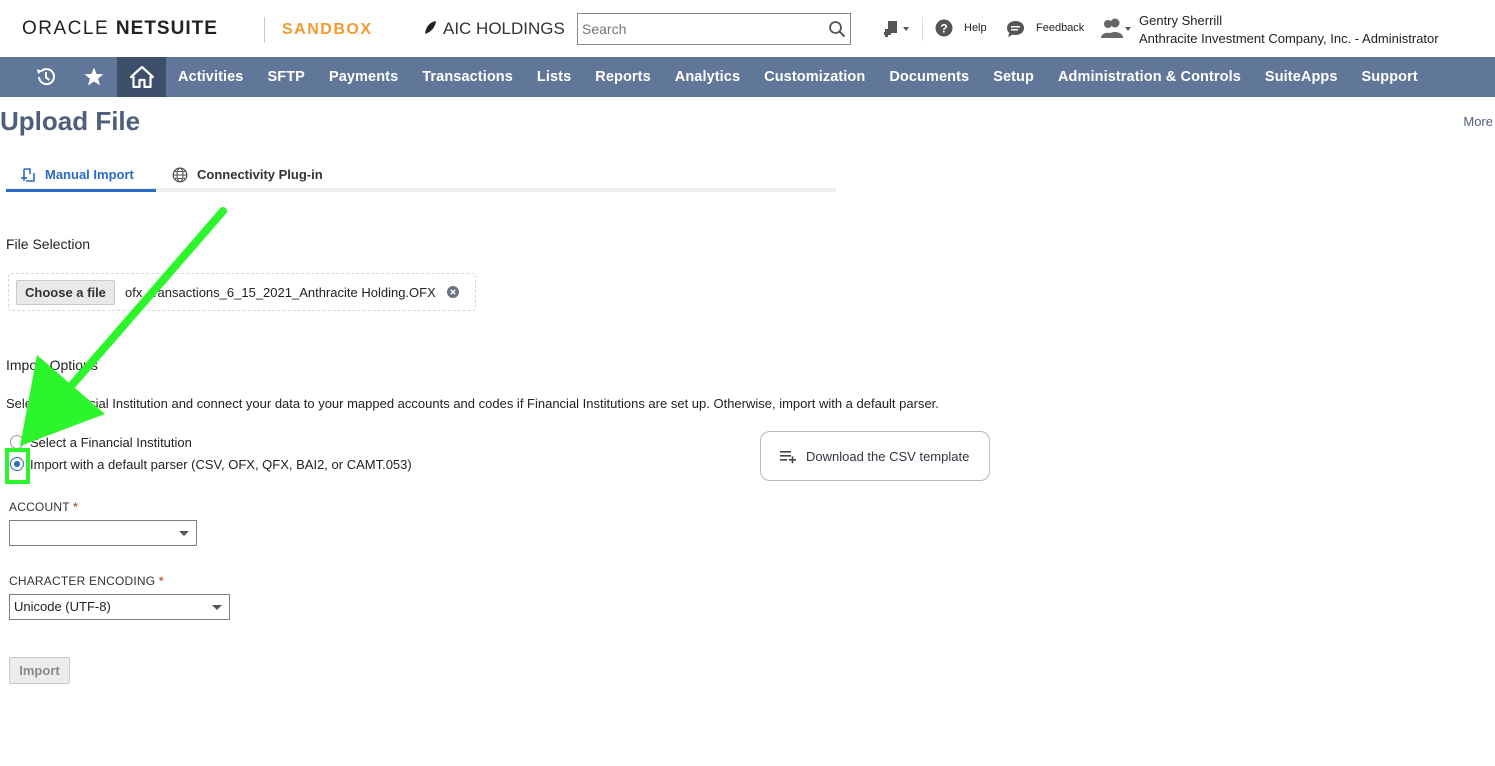 This screenshot has height=766, width=1495. Describe the element at coordinates (888, 456) in the screenshot. I see `csv-template-label: Download the CSV template` at that location.